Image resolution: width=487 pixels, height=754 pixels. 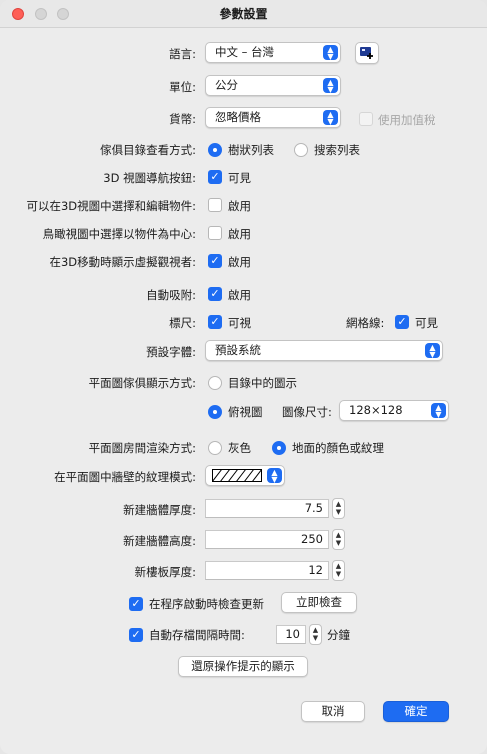 I want to click on magnetism-label: 自動吸附:, so click(x=171, y=295).